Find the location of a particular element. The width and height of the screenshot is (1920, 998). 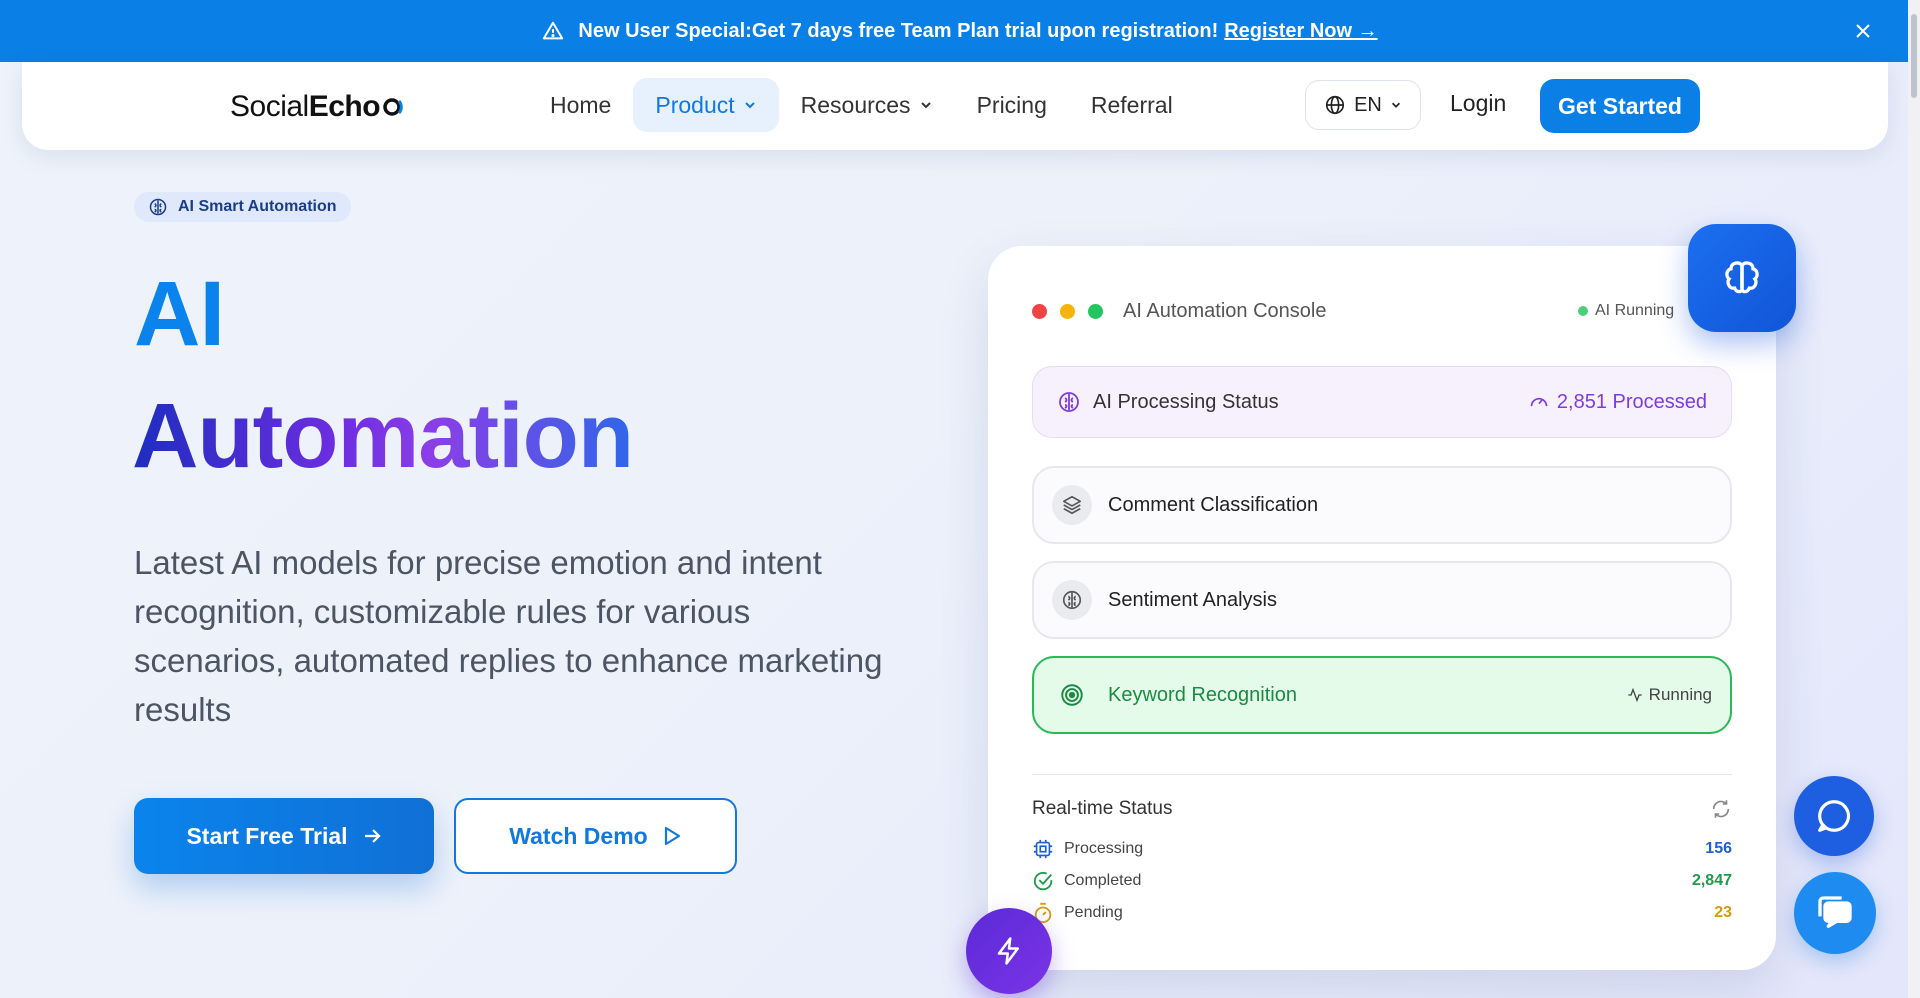

login-link: Login is located at coordinates (1478, 103).